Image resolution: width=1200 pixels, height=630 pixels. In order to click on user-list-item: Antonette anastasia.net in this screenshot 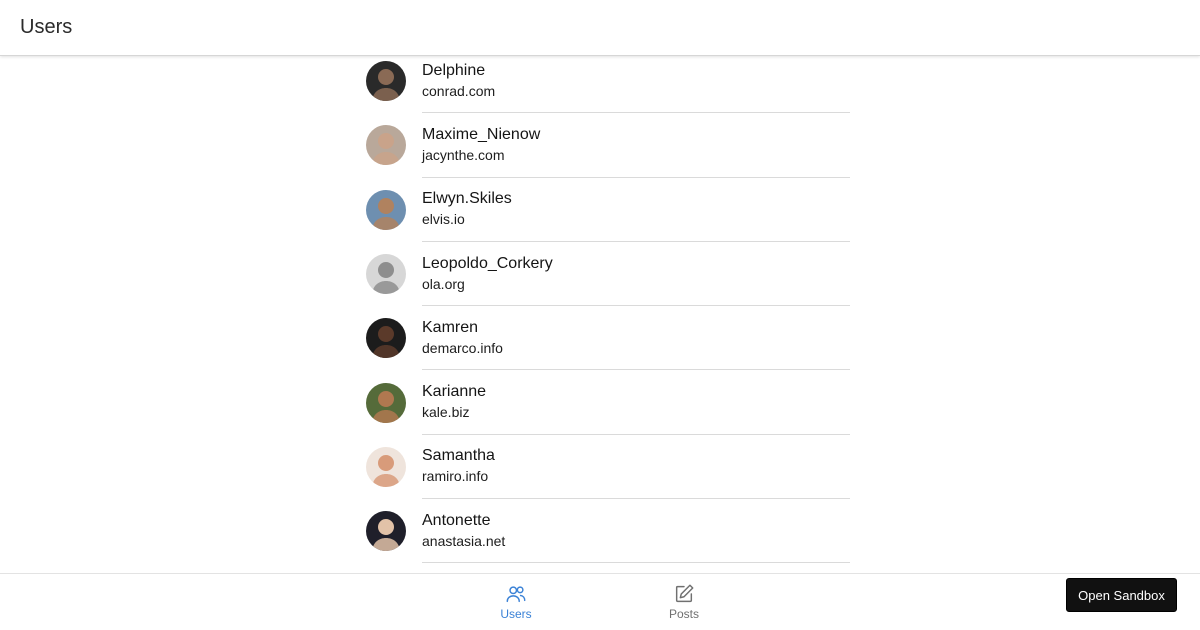, I will do `click(608, 531)`.